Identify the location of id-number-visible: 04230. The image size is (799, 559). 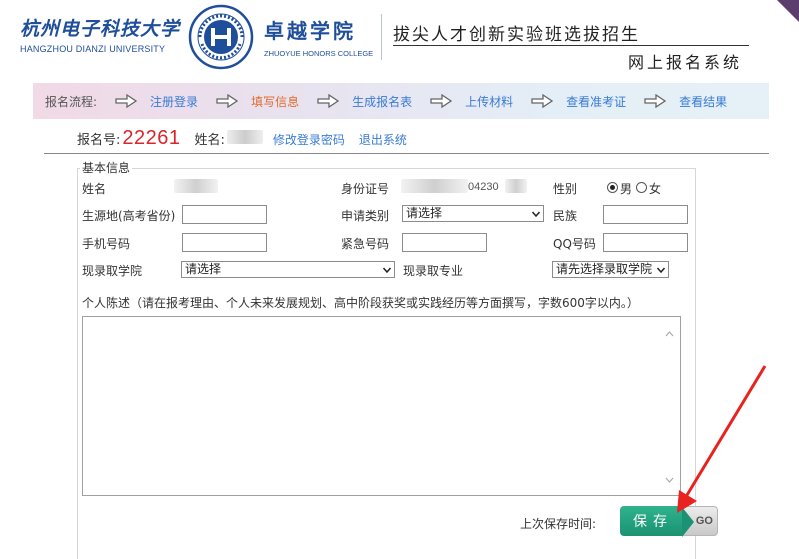
(483, 187).